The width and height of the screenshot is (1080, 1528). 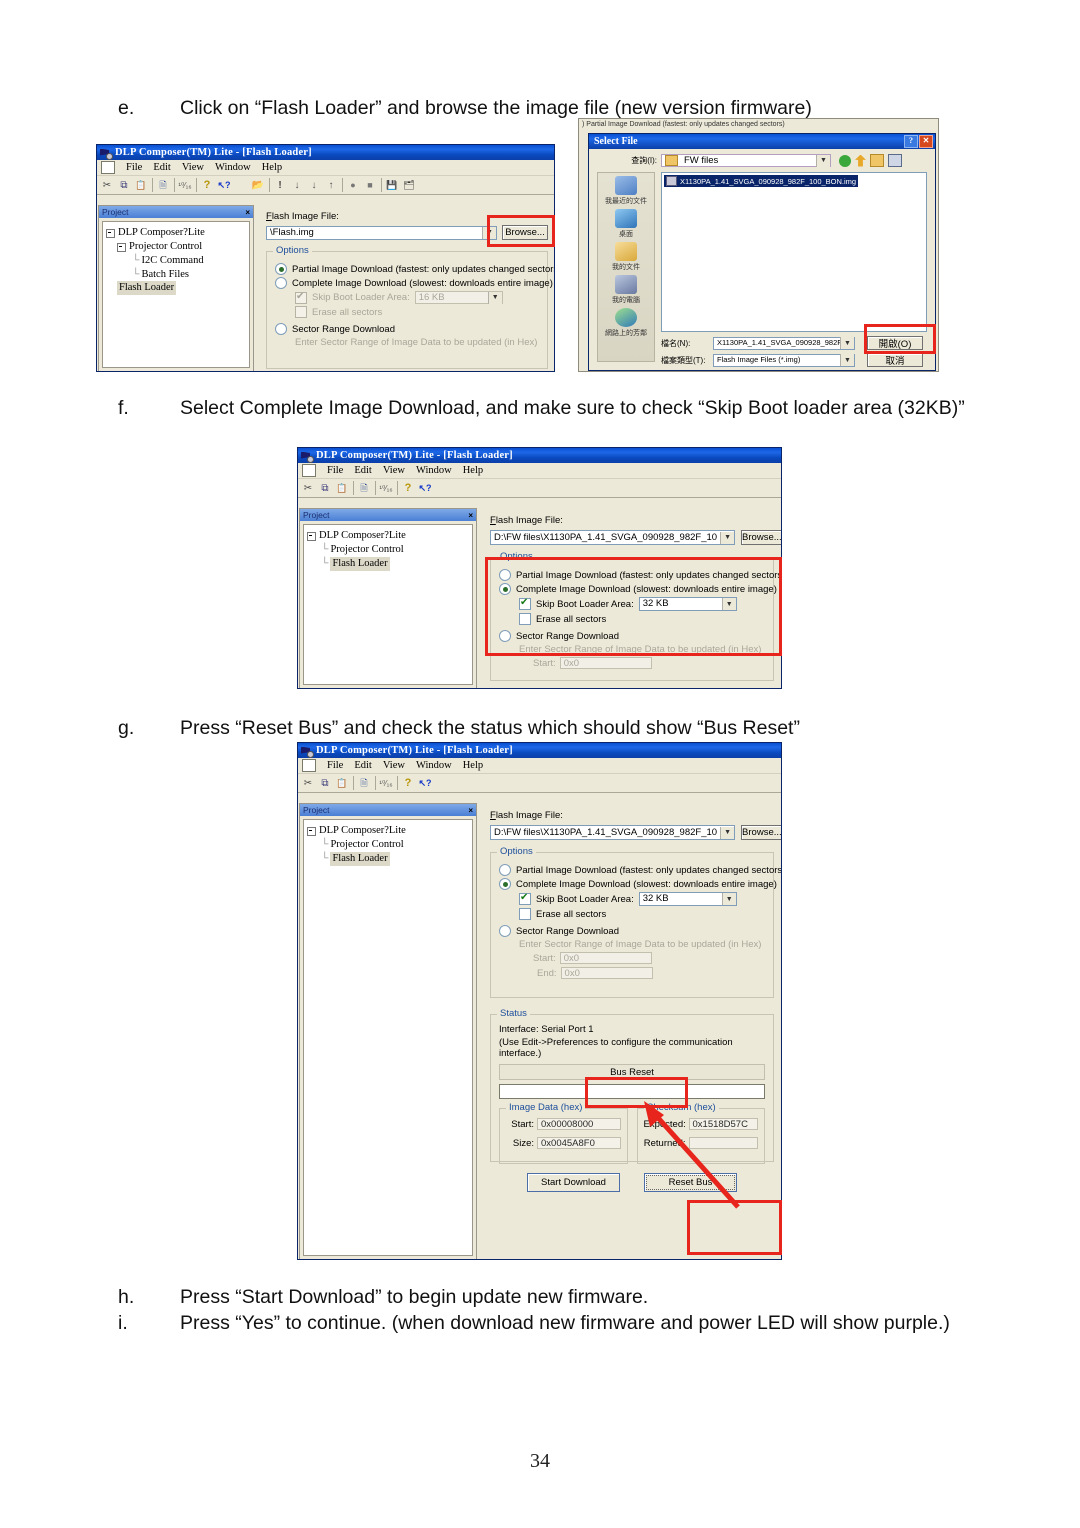 I want to click on save-icon, so click(x=392, y=185).